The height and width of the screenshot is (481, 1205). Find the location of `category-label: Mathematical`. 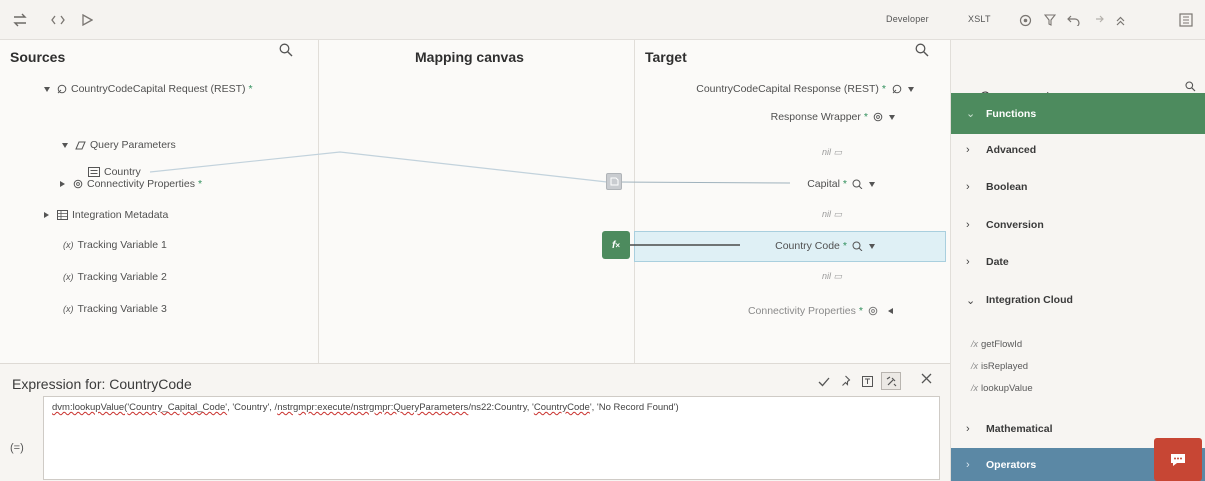

category-label: Mathematical is located at coordinates (1019, 429).